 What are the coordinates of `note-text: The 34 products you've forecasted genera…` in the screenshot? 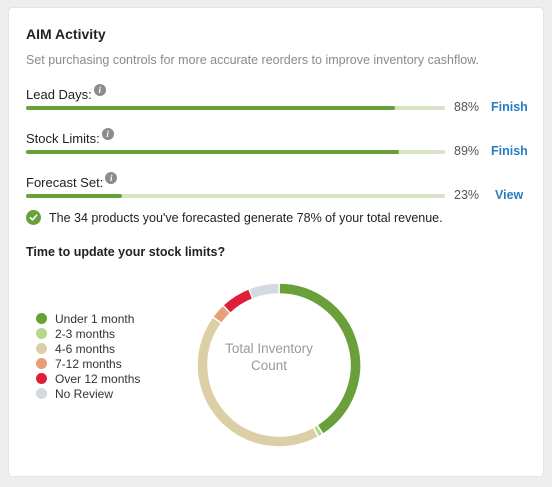 It's located at (246, 217).